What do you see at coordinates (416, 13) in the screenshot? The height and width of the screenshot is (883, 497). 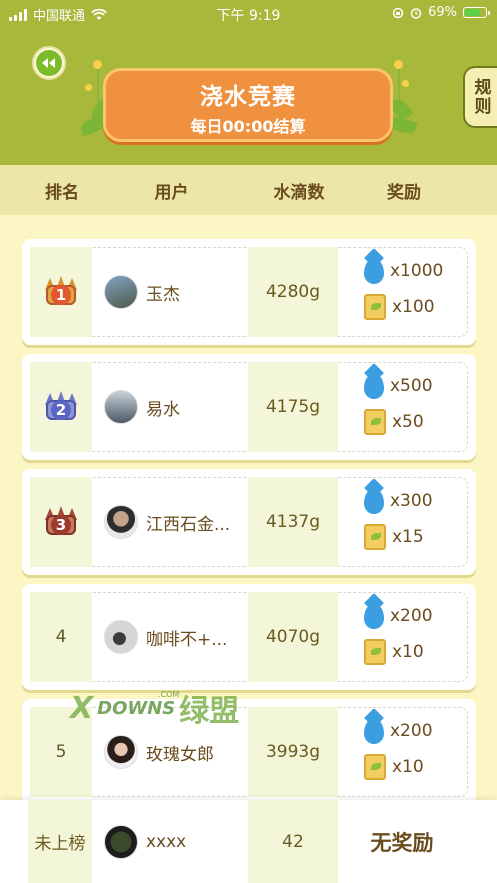 I see `alarm-icon` at bounding box center [416, 13].